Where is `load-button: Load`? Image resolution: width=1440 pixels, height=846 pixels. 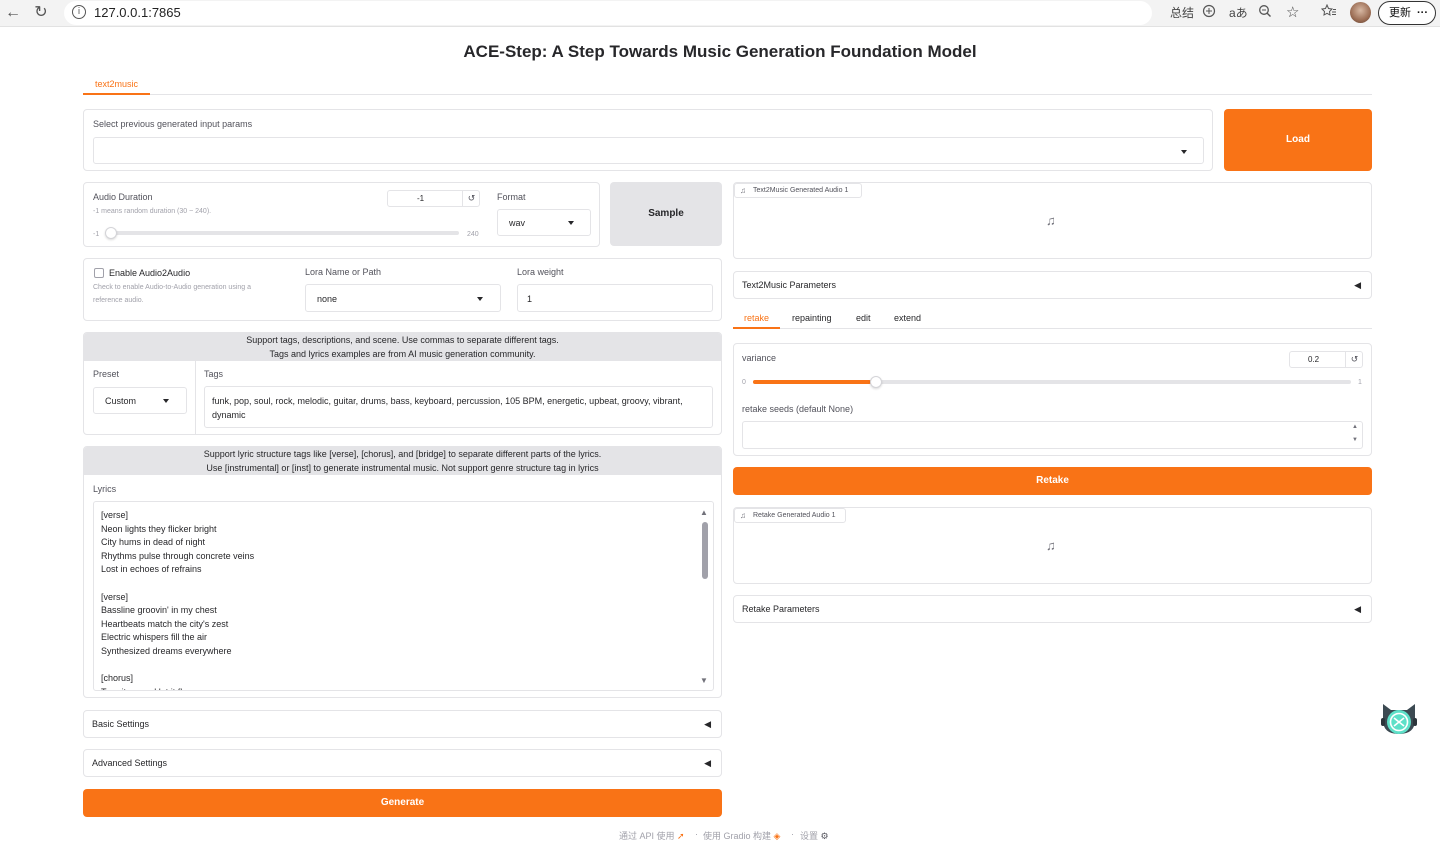
load-button: Load is located at coordinates (1298, 140).